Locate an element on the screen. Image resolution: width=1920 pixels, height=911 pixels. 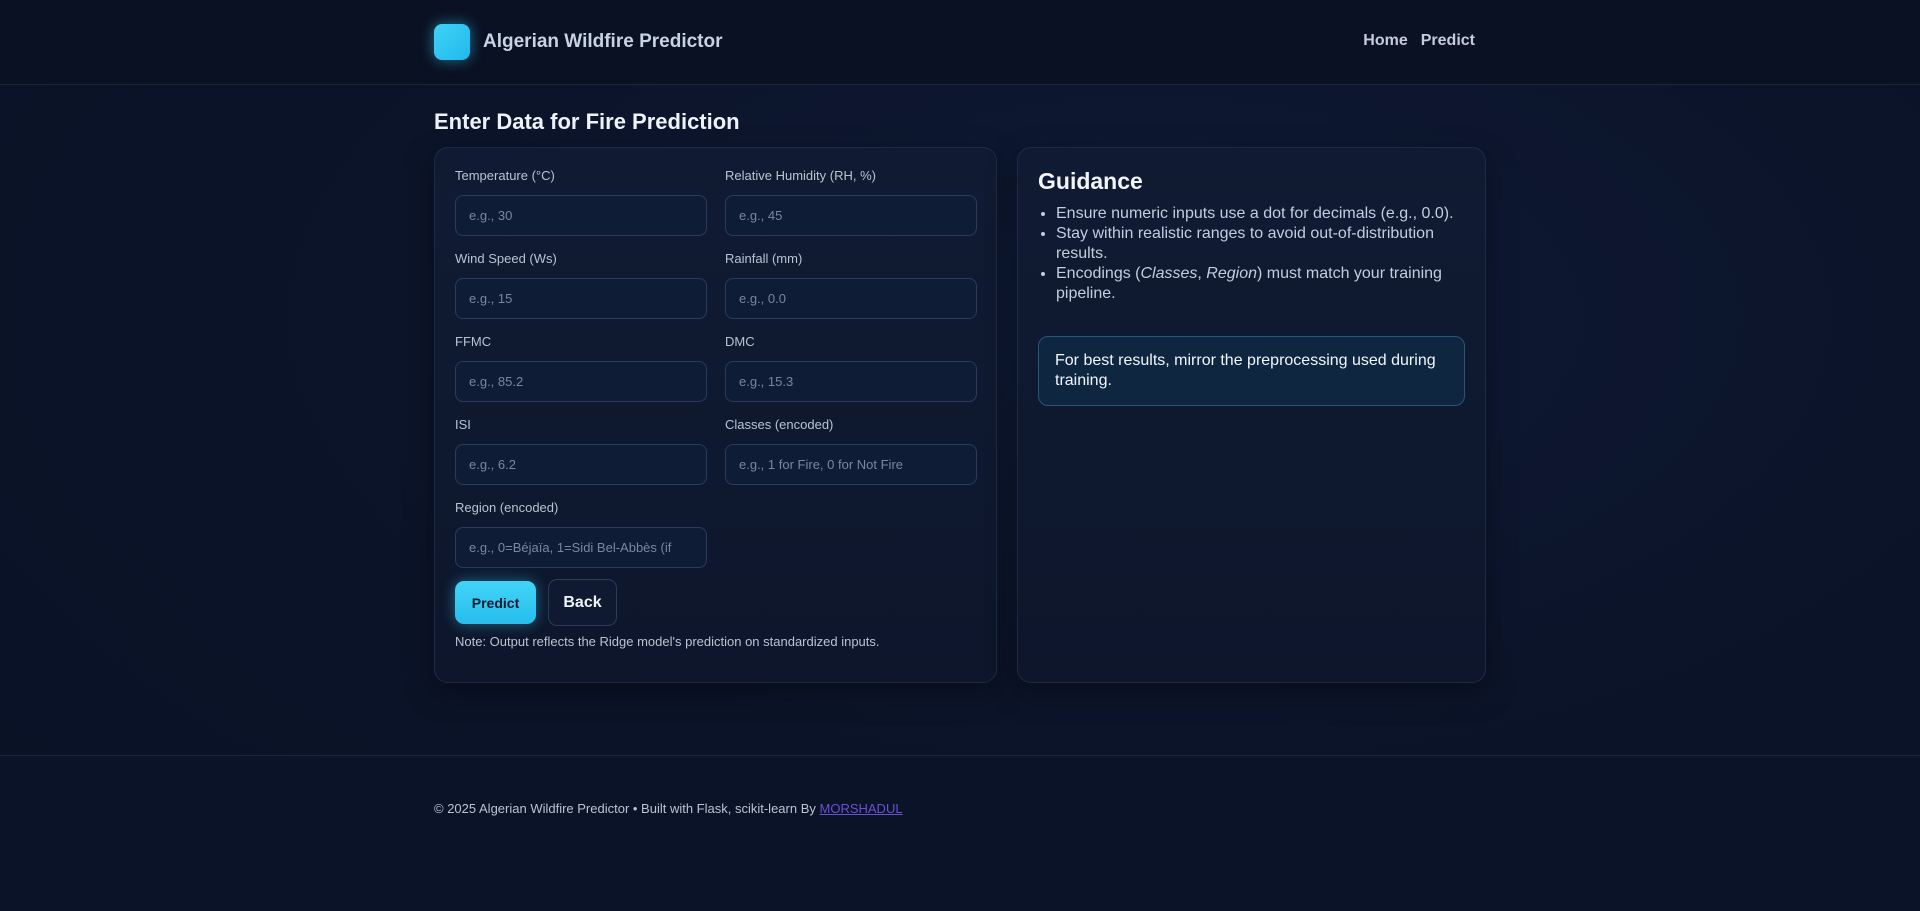
isi-label: ISI is located at coordinates (463, 424).